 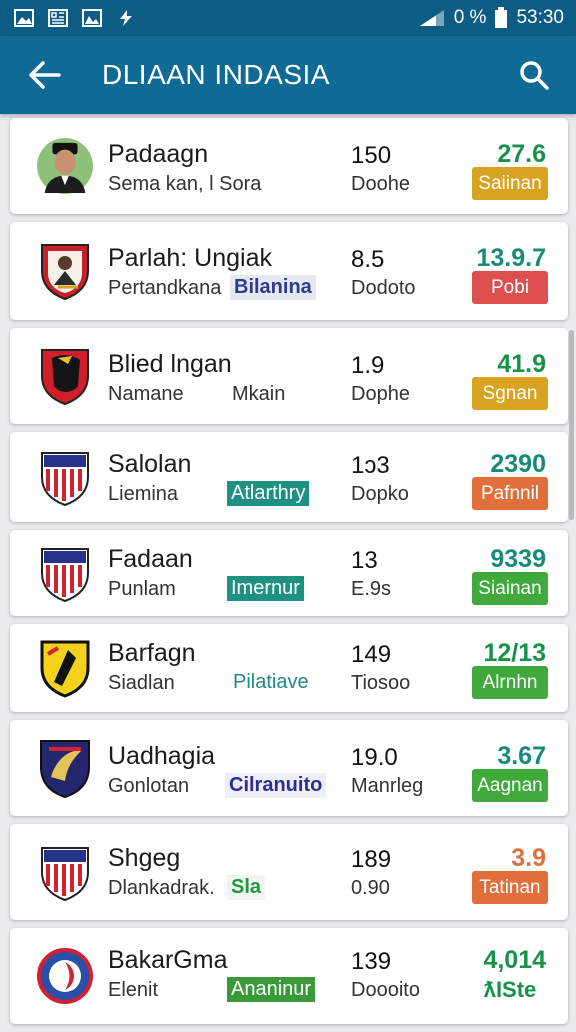 I want to click on item-subtitle: Namane, so click(x=146, y=394).